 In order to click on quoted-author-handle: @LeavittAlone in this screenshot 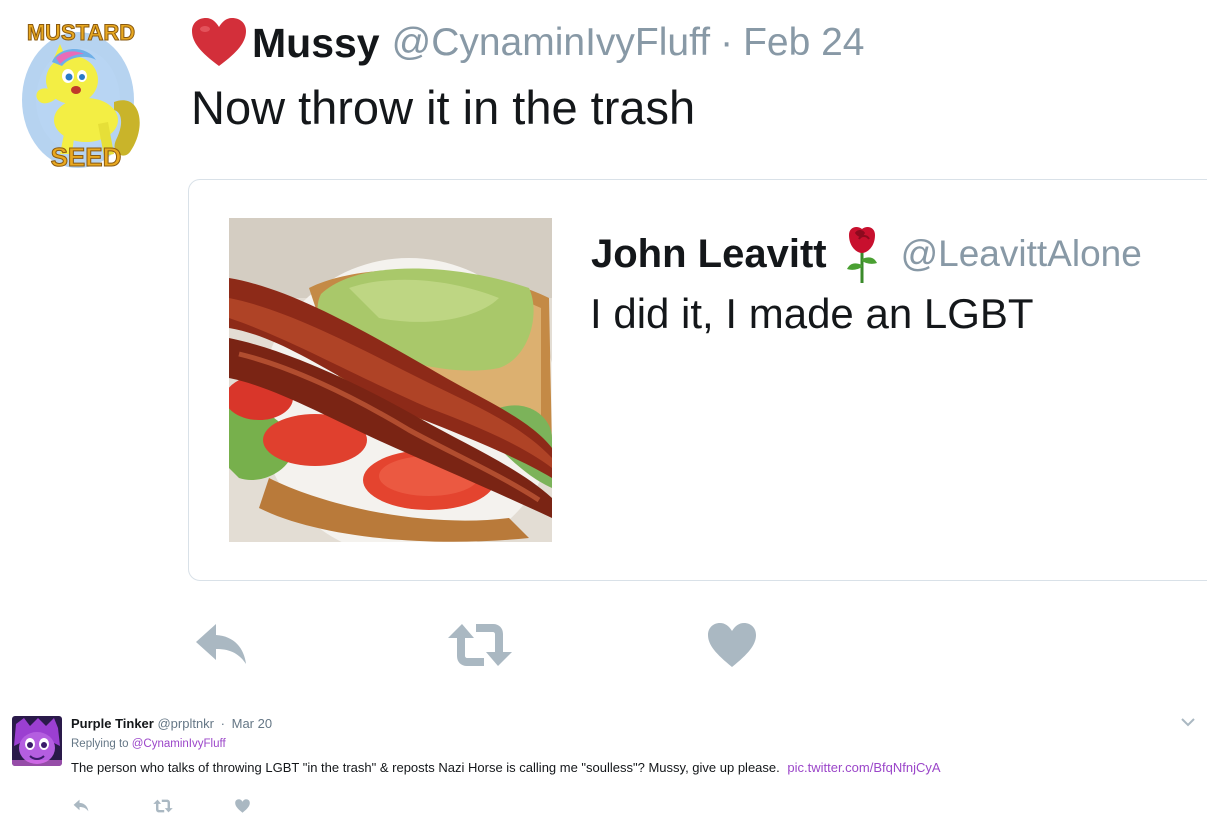, I will do `click(1021, 254)`.